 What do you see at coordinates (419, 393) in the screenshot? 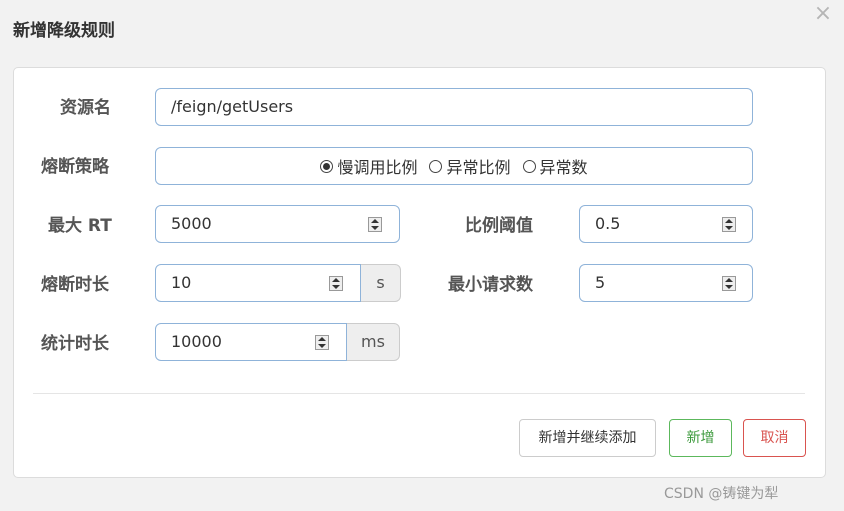
I see `footer-divider` at bounding box center [419, 393].